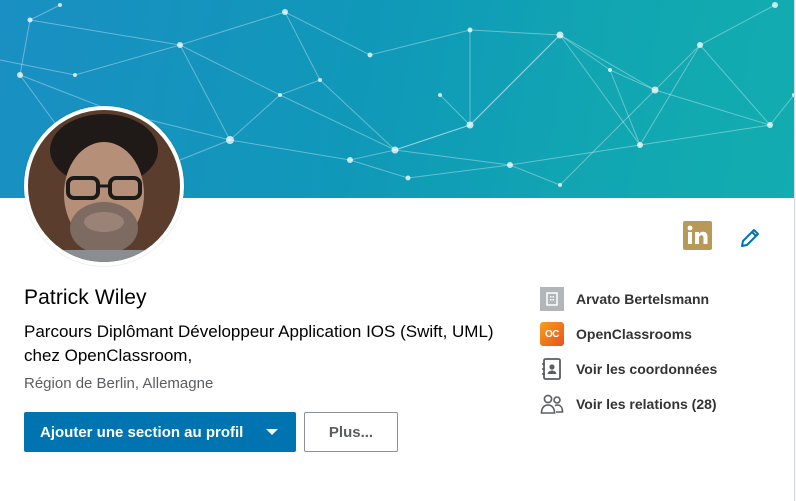 Image resolution: width=796 pixels, height=501 pixels. I want to click on add-profile-section-label: Ajouter une section au profil, so click(142, 432).